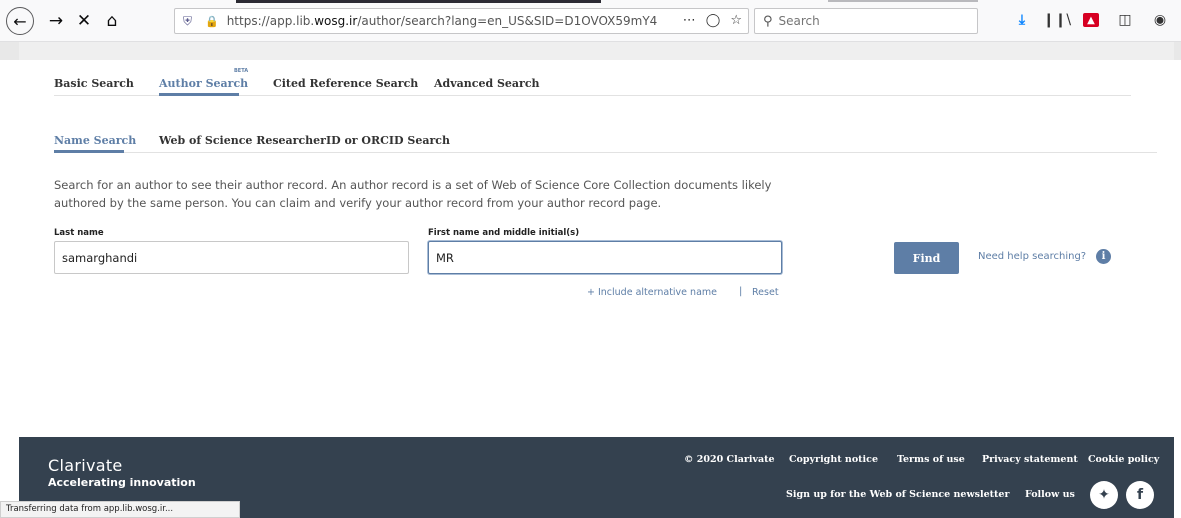 Image resolution: width=1181 pixels, height=518 pixels. I want to click on terms-of-use-link: Terms of use, so click(931, 459).